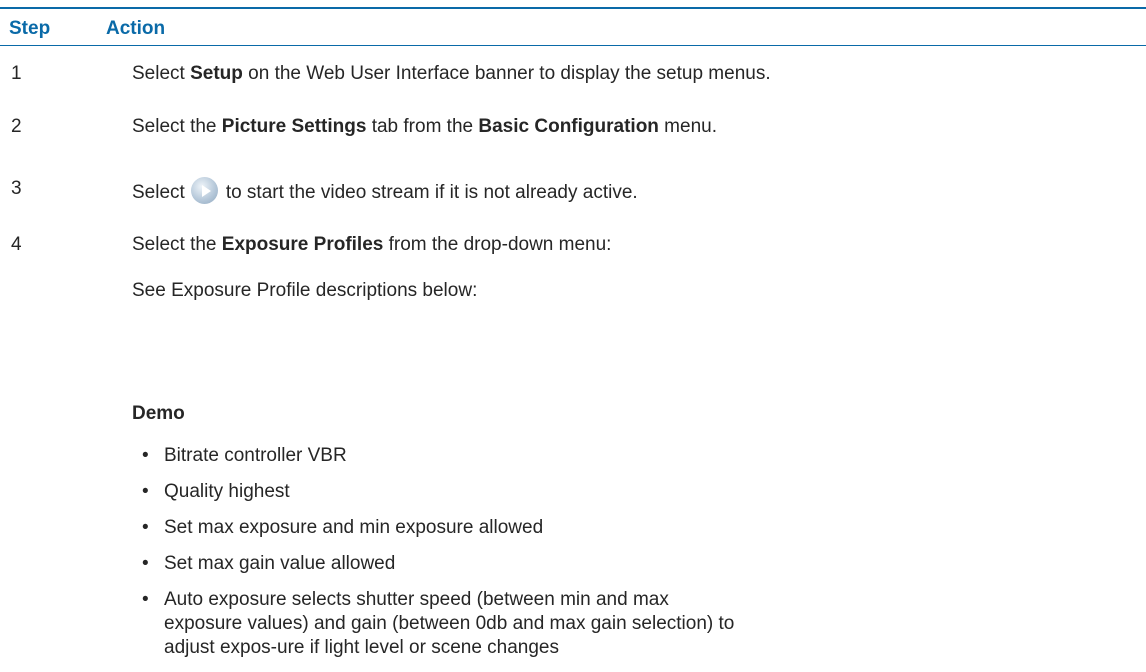 The height and width of the screenshot is (672, 1146). I want to click on list-item: Set max gain value allowed, so click(442, 564).